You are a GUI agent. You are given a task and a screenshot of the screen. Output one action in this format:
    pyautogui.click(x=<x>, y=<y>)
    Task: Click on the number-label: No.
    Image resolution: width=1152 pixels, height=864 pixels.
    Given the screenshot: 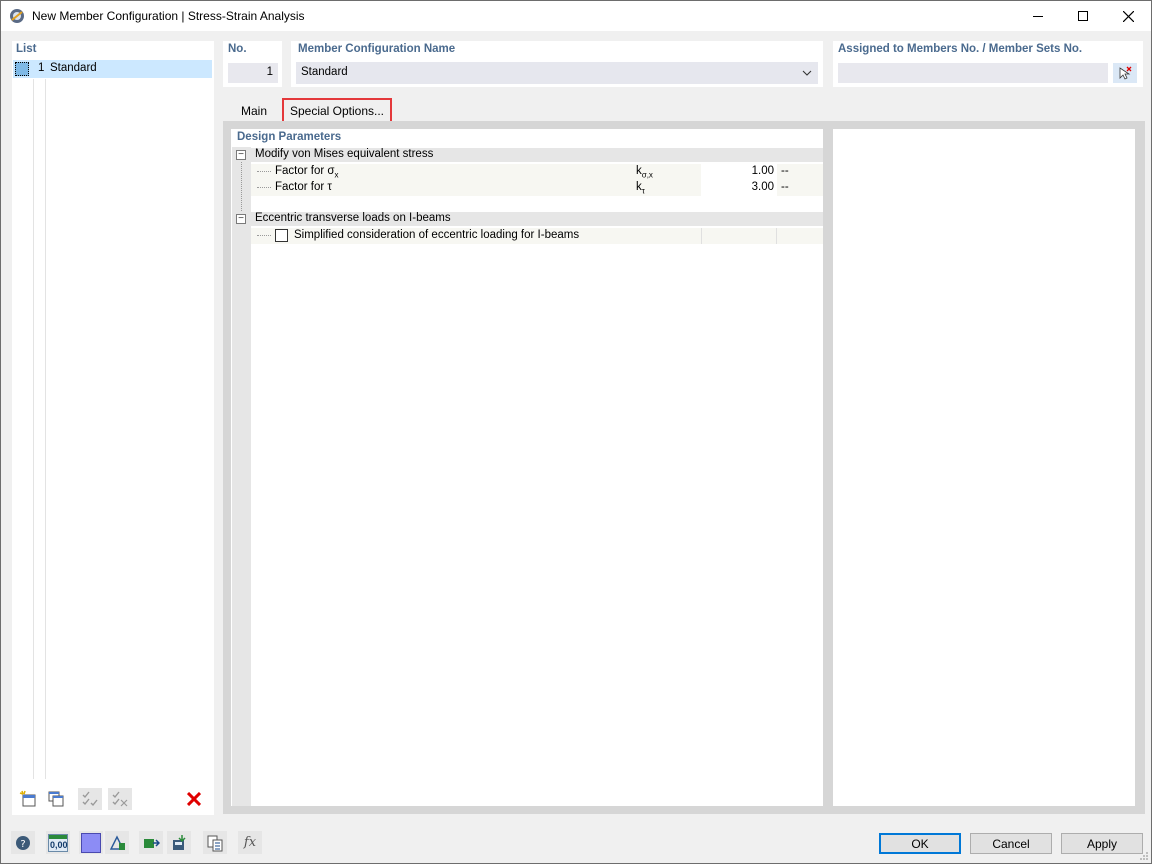 What is the action you would take?
    pyautogui.click(x=237, y=49)
    